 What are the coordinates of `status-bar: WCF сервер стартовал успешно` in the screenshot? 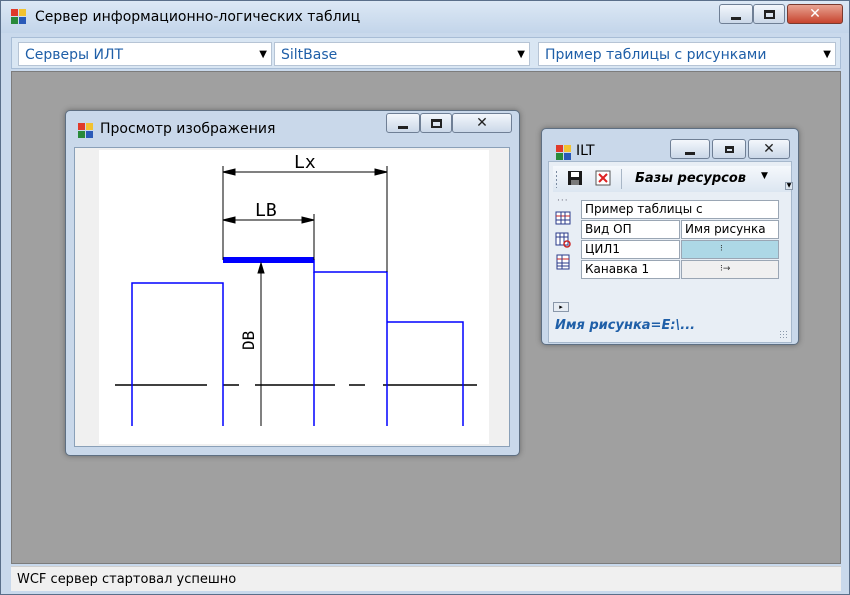 It's located at (426, 578).